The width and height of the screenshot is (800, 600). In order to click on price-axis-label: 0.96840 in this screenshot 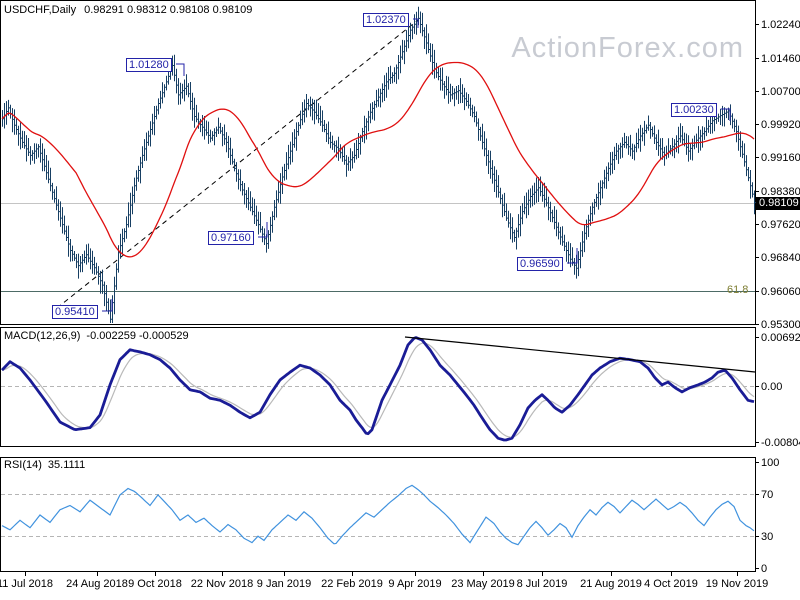, I will do `click(780, 257)`.